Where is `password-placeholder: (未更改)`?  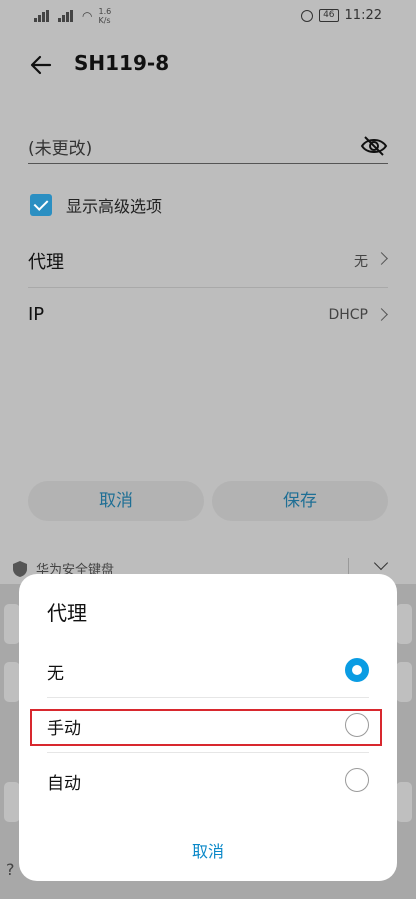 password-placeholder: (未更改) is located at coordinates (60, 149).